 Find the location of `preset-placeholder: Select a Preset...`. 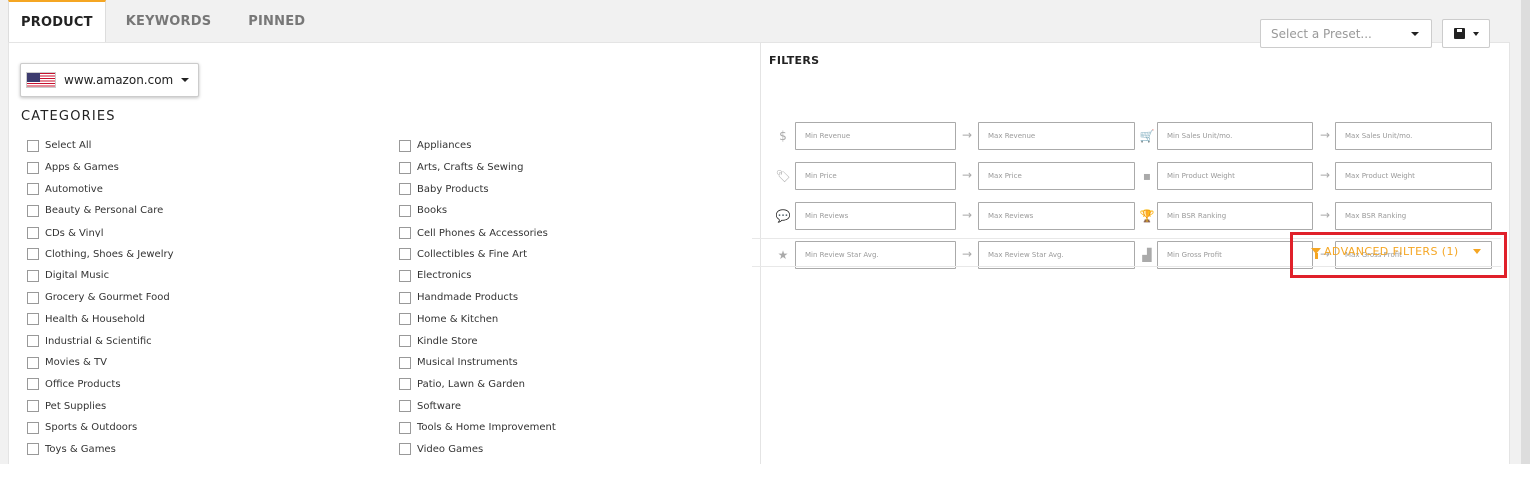

preset-placeholder: Select a Preset... is located at coordinates (1321, 33).